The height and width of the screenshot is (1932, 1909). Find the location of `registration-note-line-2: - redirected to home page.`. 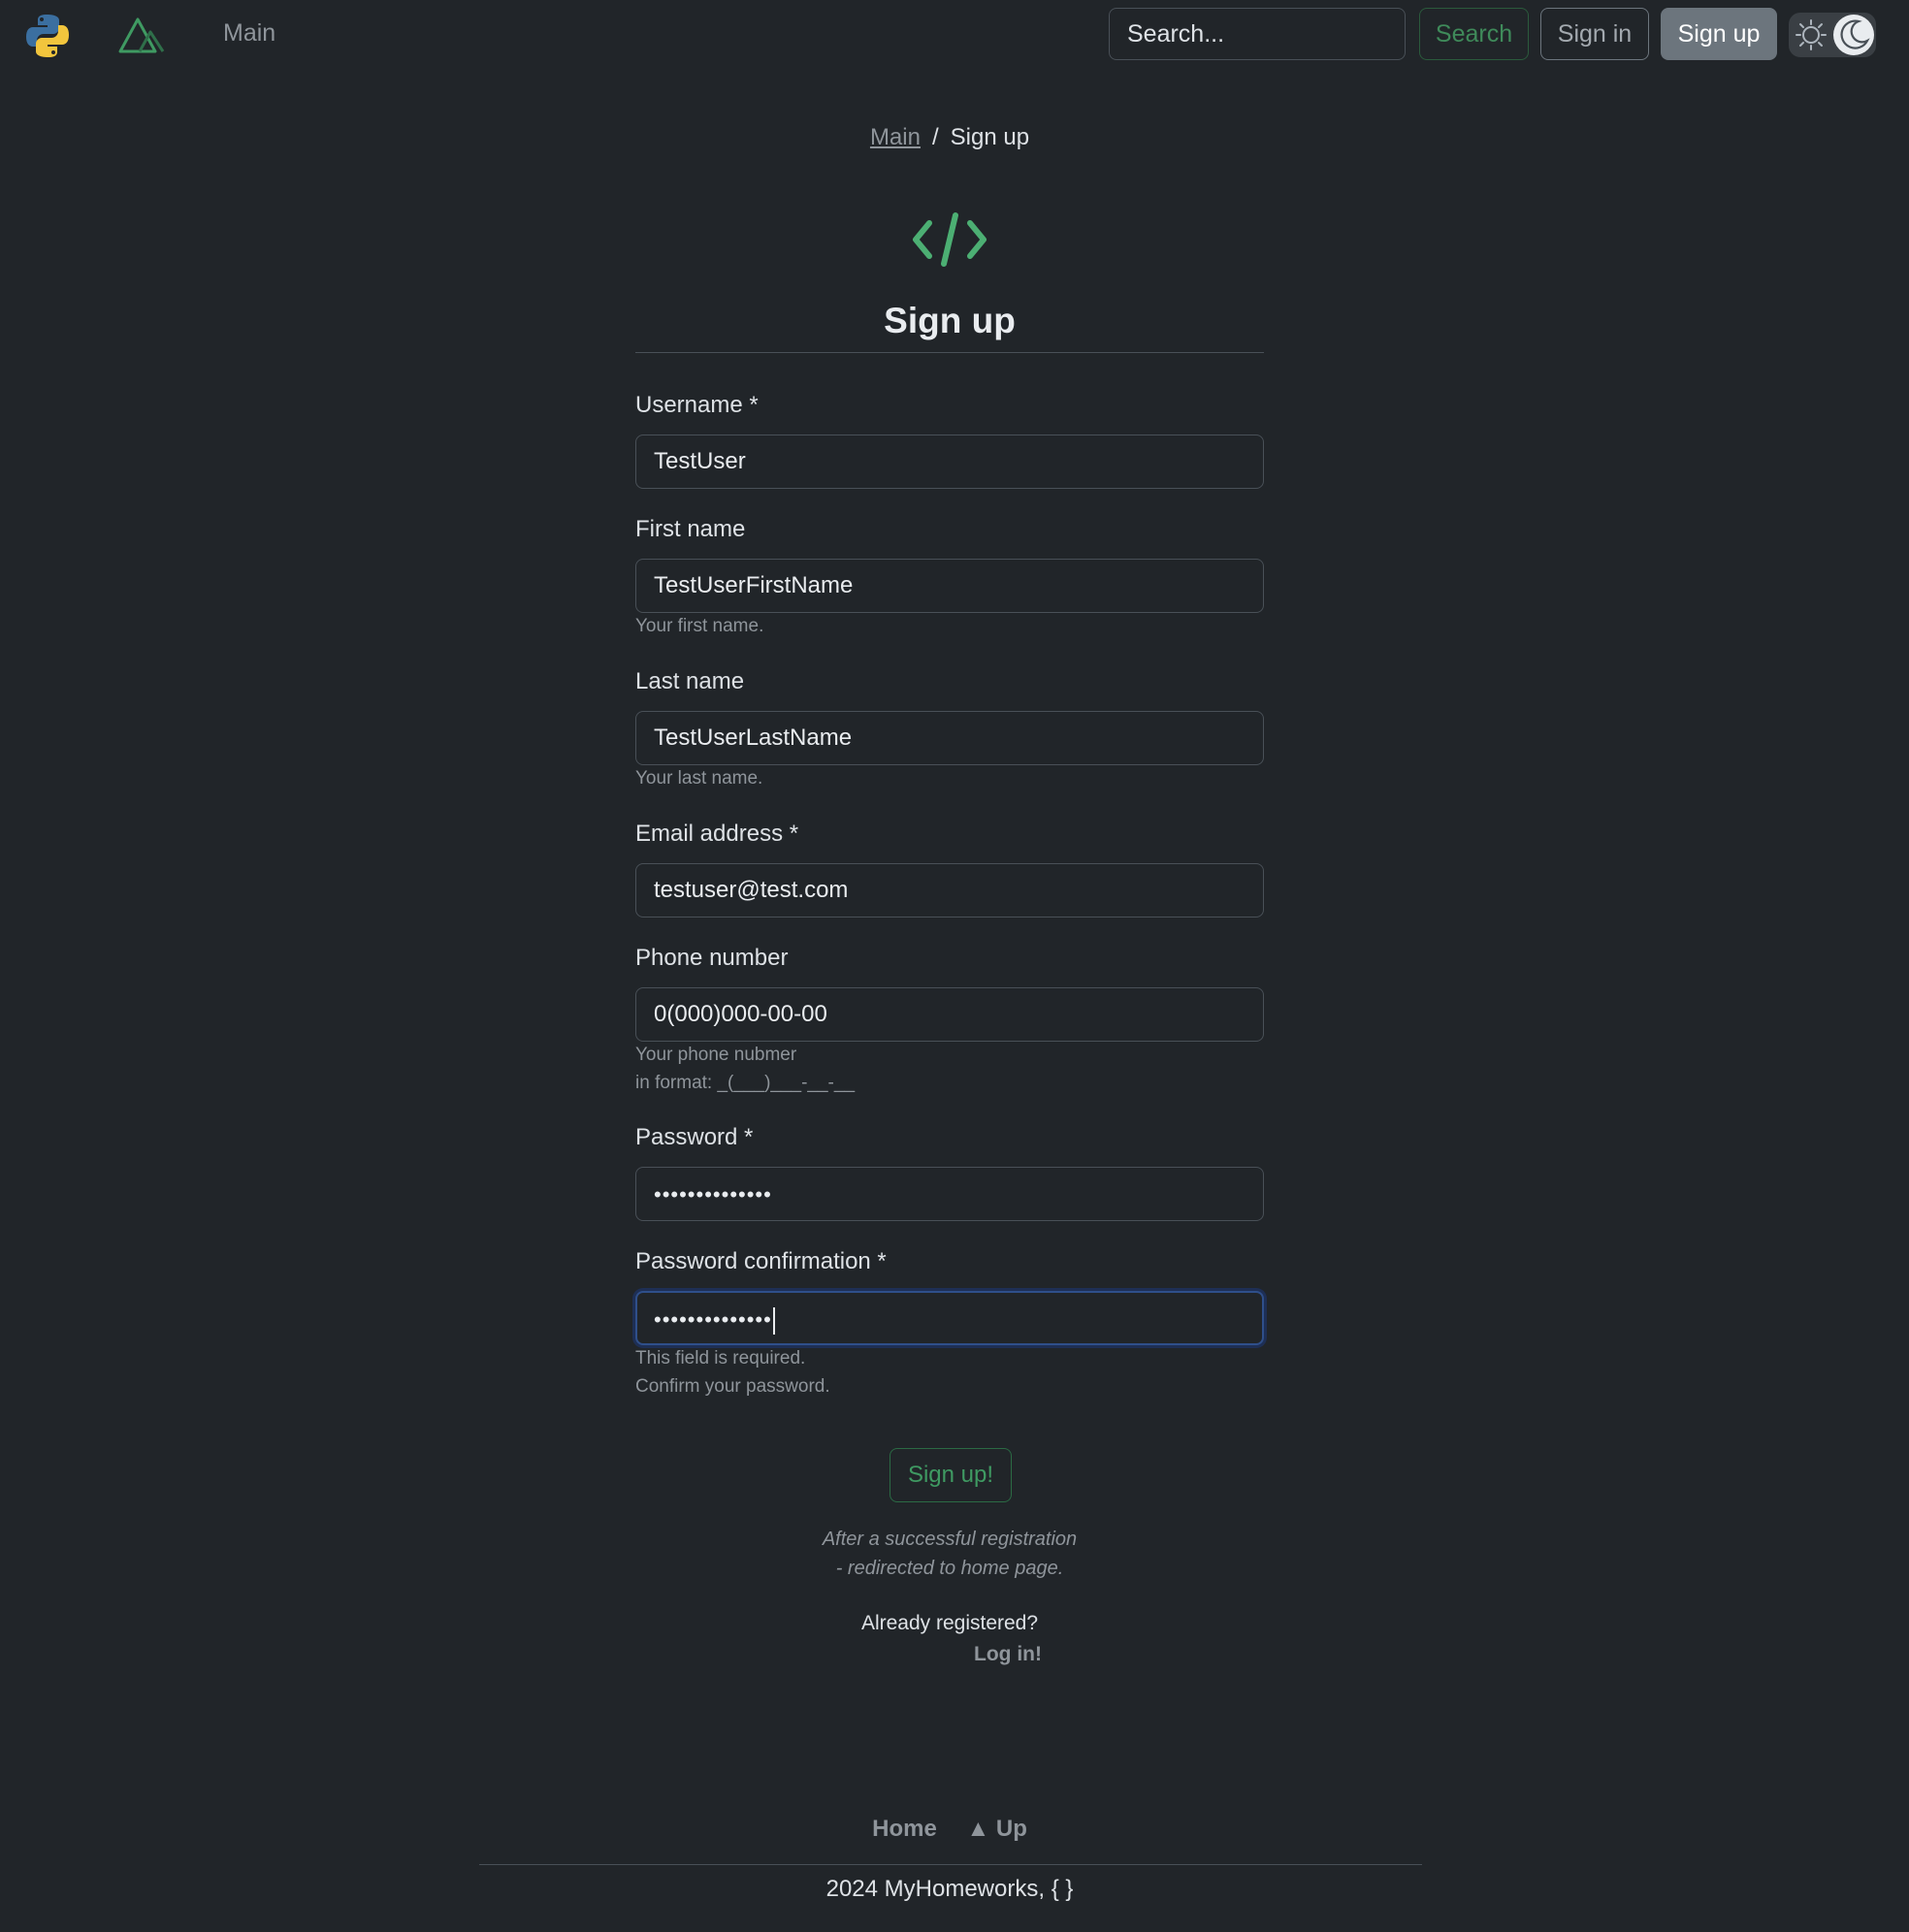

registration-note-line-2: - redirected to home page. is located at coordinates (949, 1568).